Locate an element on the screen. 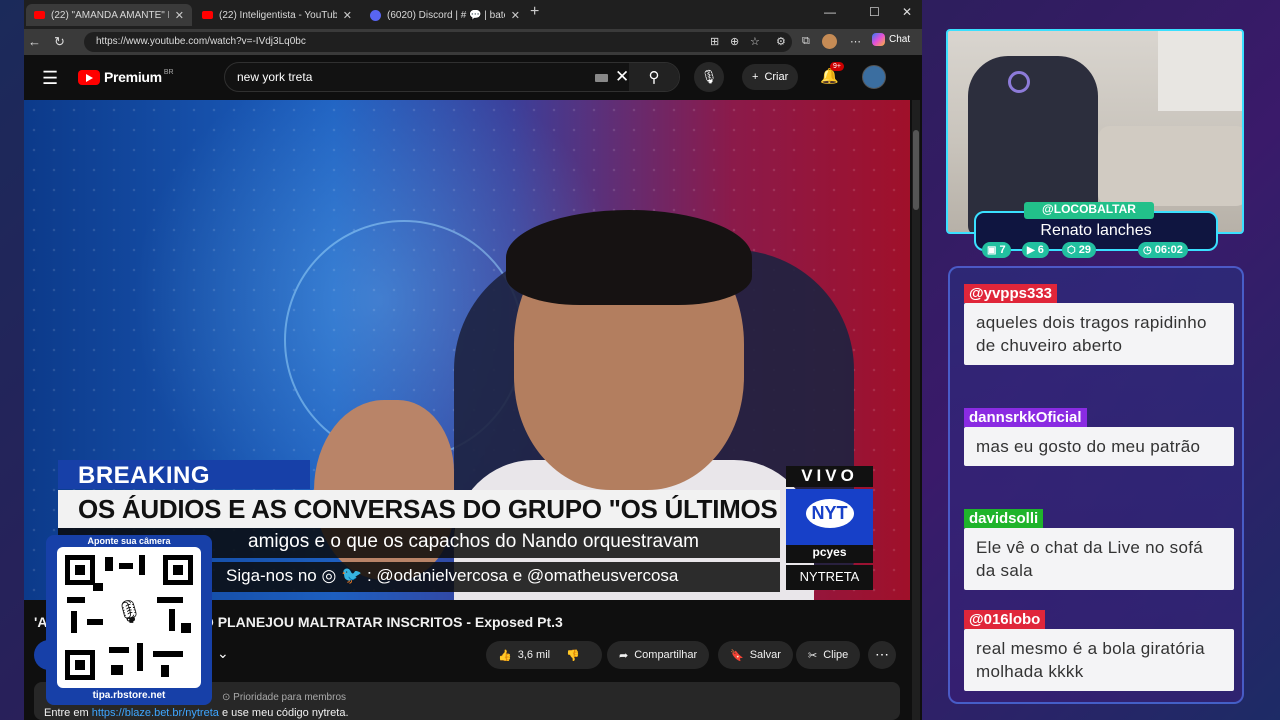 This screenshot has height=720, width=1280. more-icon: ⋯ is located at coordinates (882, 654).